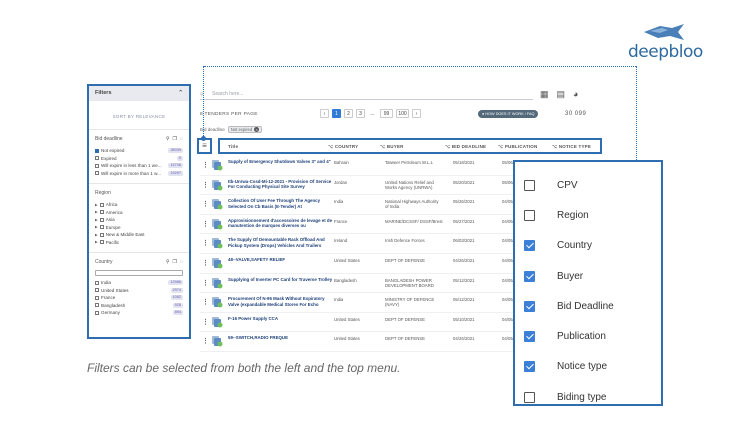 Image resolution: width=750 pixels, height=422 pixels. Describe the element at coordinates (139, 283) in the screenshot. I see `country-option: India 12986` at that location.